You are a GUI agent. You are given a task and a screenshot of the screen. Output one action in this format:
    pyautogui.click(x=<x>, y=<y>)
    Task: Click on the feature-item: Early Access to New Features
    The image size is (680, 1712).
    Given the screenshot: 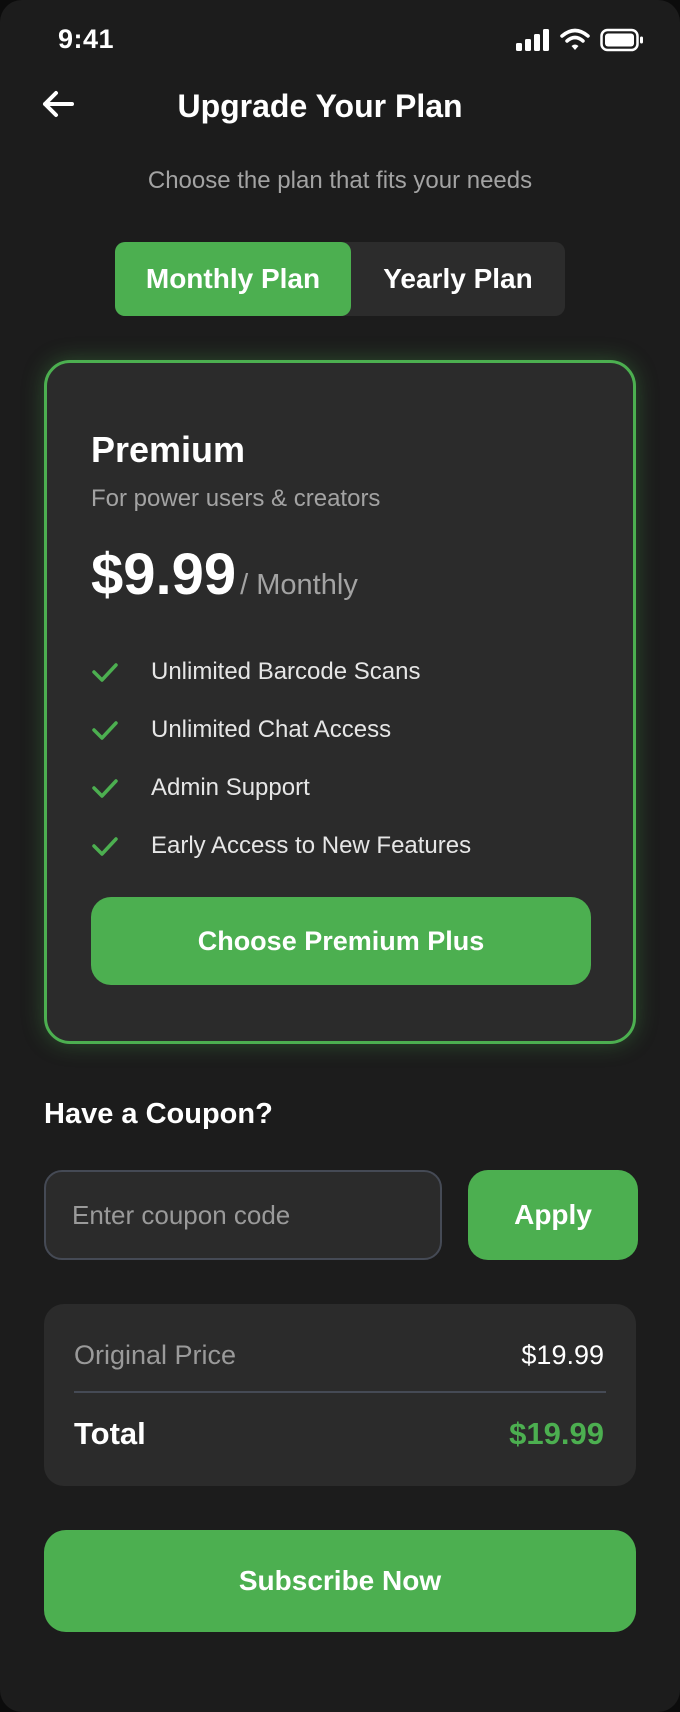 What is the action you would take?
    pyautogui.click(x=281, y=846)
    